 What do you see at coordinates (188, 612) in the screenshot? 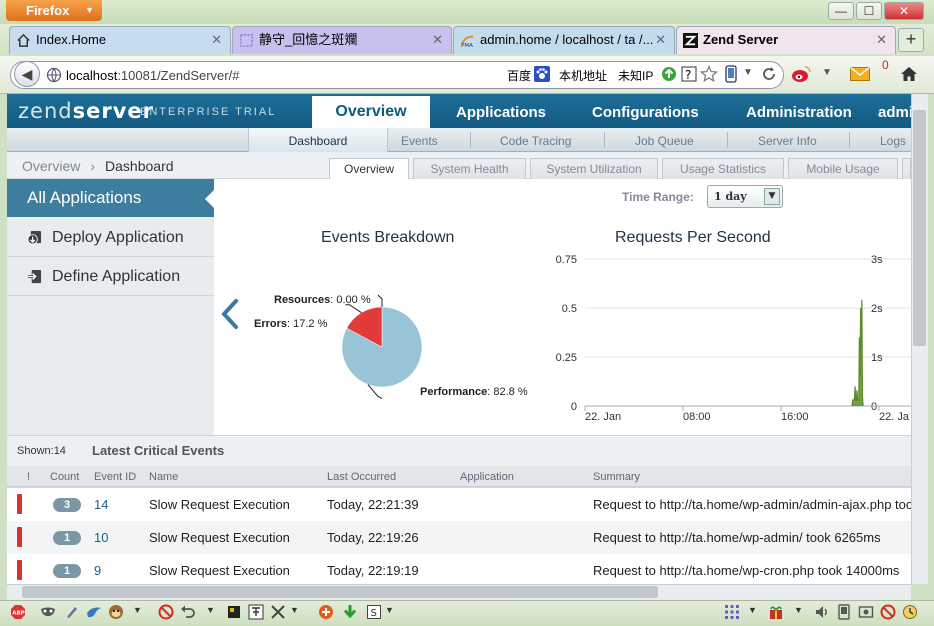
I see `undo-icon` at bounding box center [188, 612].